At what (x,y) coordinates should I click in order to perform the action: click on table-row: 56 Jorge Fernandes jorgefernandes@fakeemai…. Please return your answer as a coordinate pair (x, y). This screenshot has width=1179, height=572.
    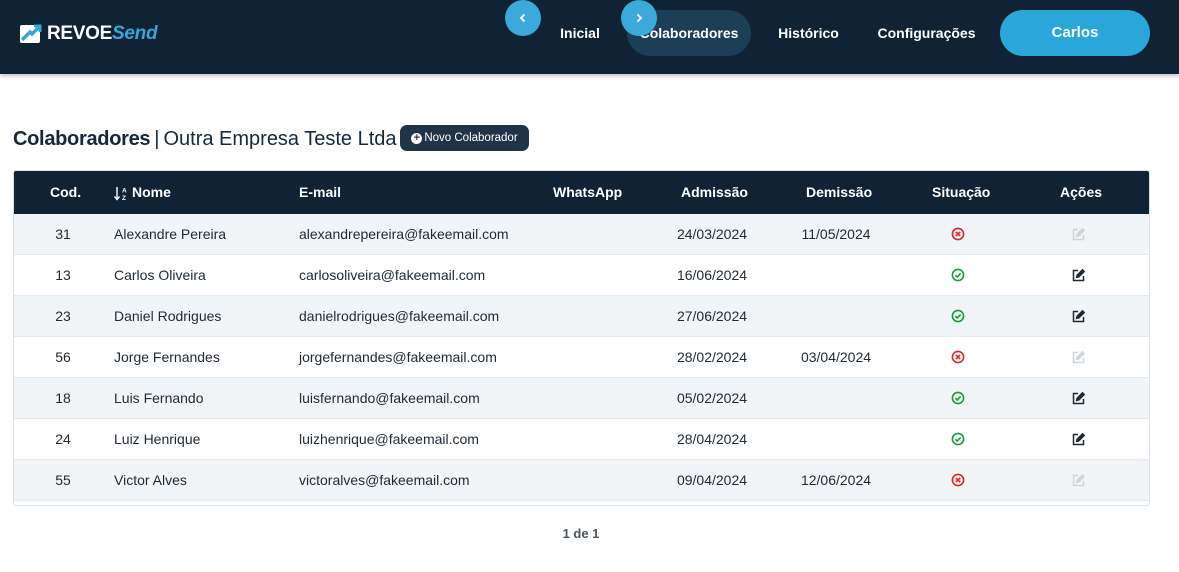
    Looking at the image, I should click on (581, 357).